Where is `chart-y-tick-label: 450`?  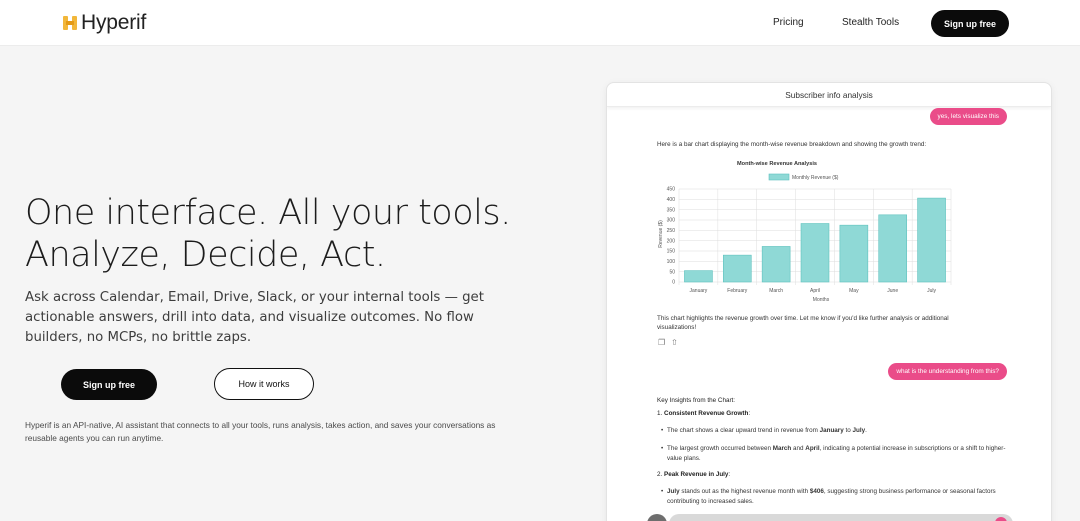
chart-y-tick-label: 450 is located at coordinates (671, 190).